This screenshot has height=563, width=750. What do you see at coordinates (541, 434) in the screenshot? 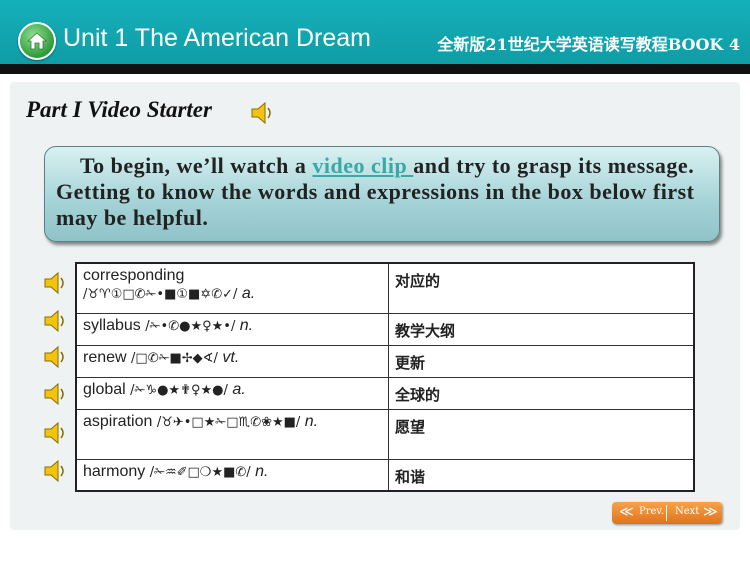
I see `vocab-translation: 愿望` at bounding box center [541, 434].